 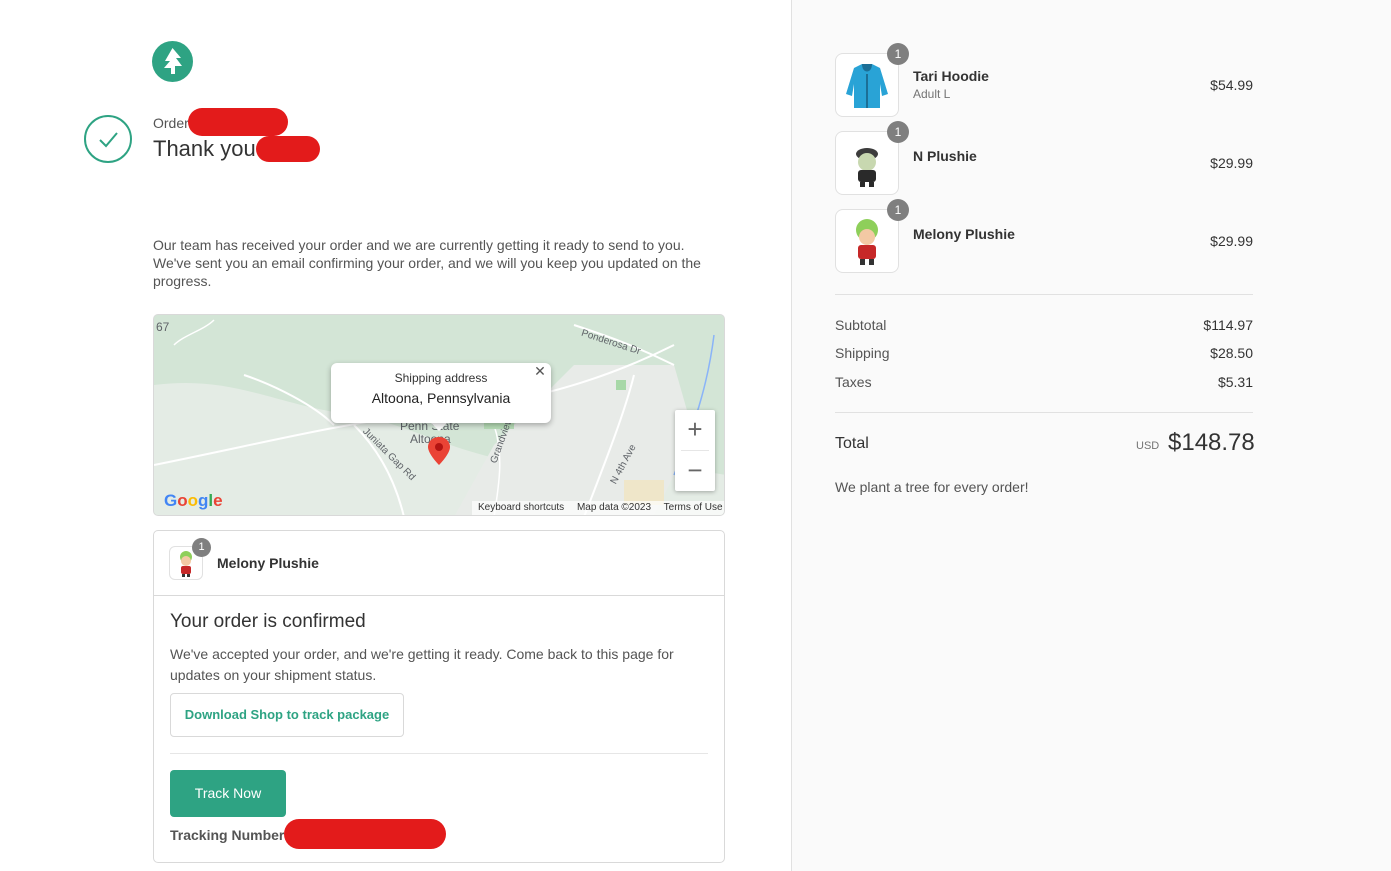 What do you see at coordinates (1211, 442) in the screenshot?
I see `total-value: $148.78` at bounding box center [1211, 442].